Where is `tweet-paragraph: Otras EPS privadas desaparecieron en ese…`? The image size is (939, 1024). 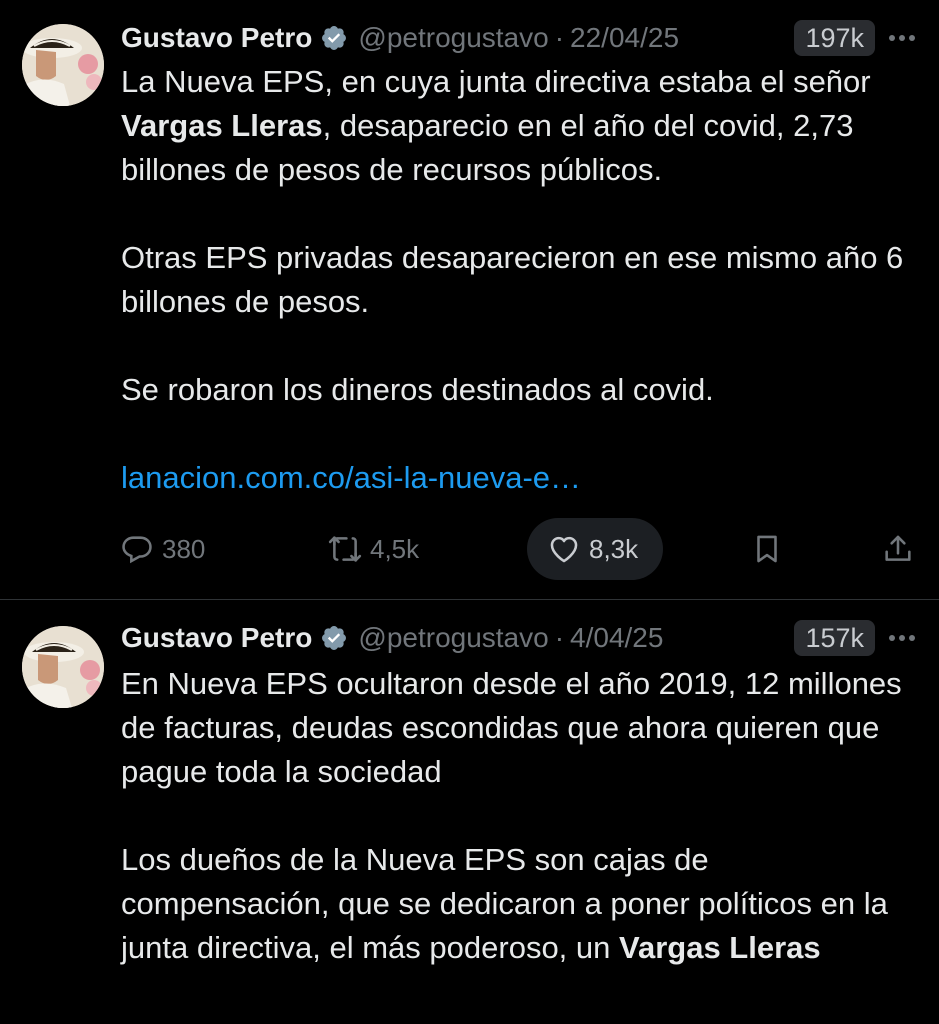 tweet-paragraph: Otras EPS privadas desaparecieron en ese… is located at coordinates (521, 280).